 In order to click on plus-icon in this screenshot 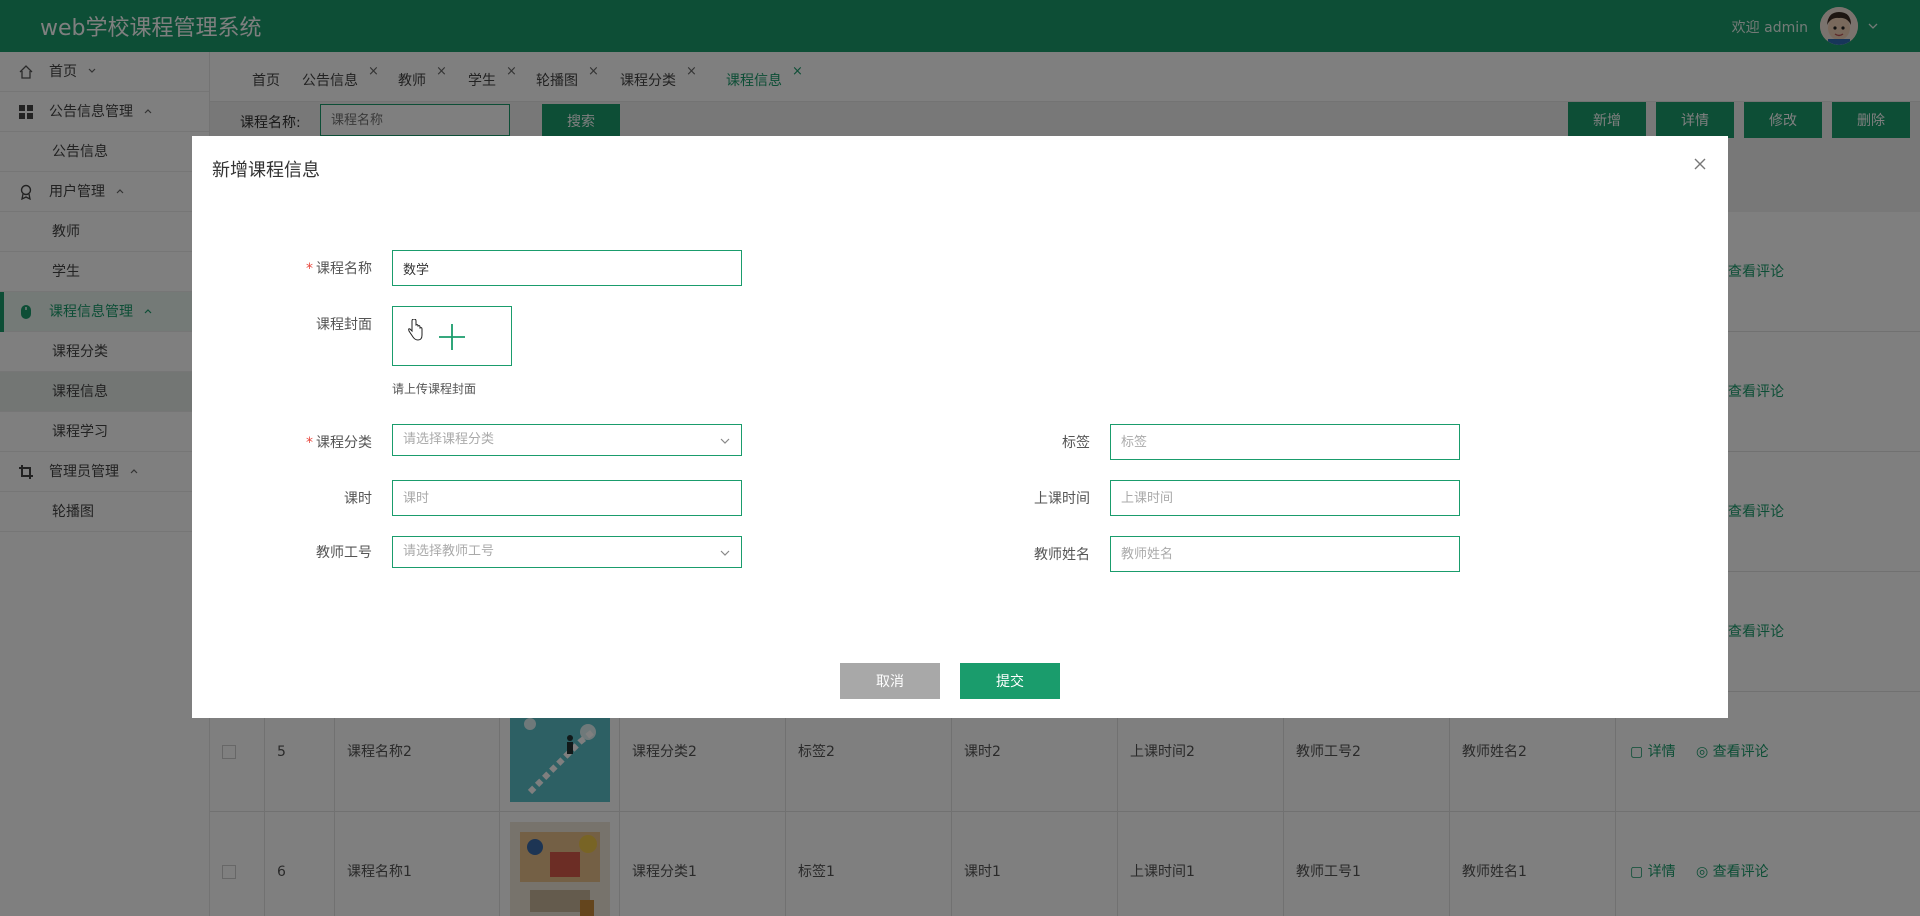, I will do `click(452, 337)`.